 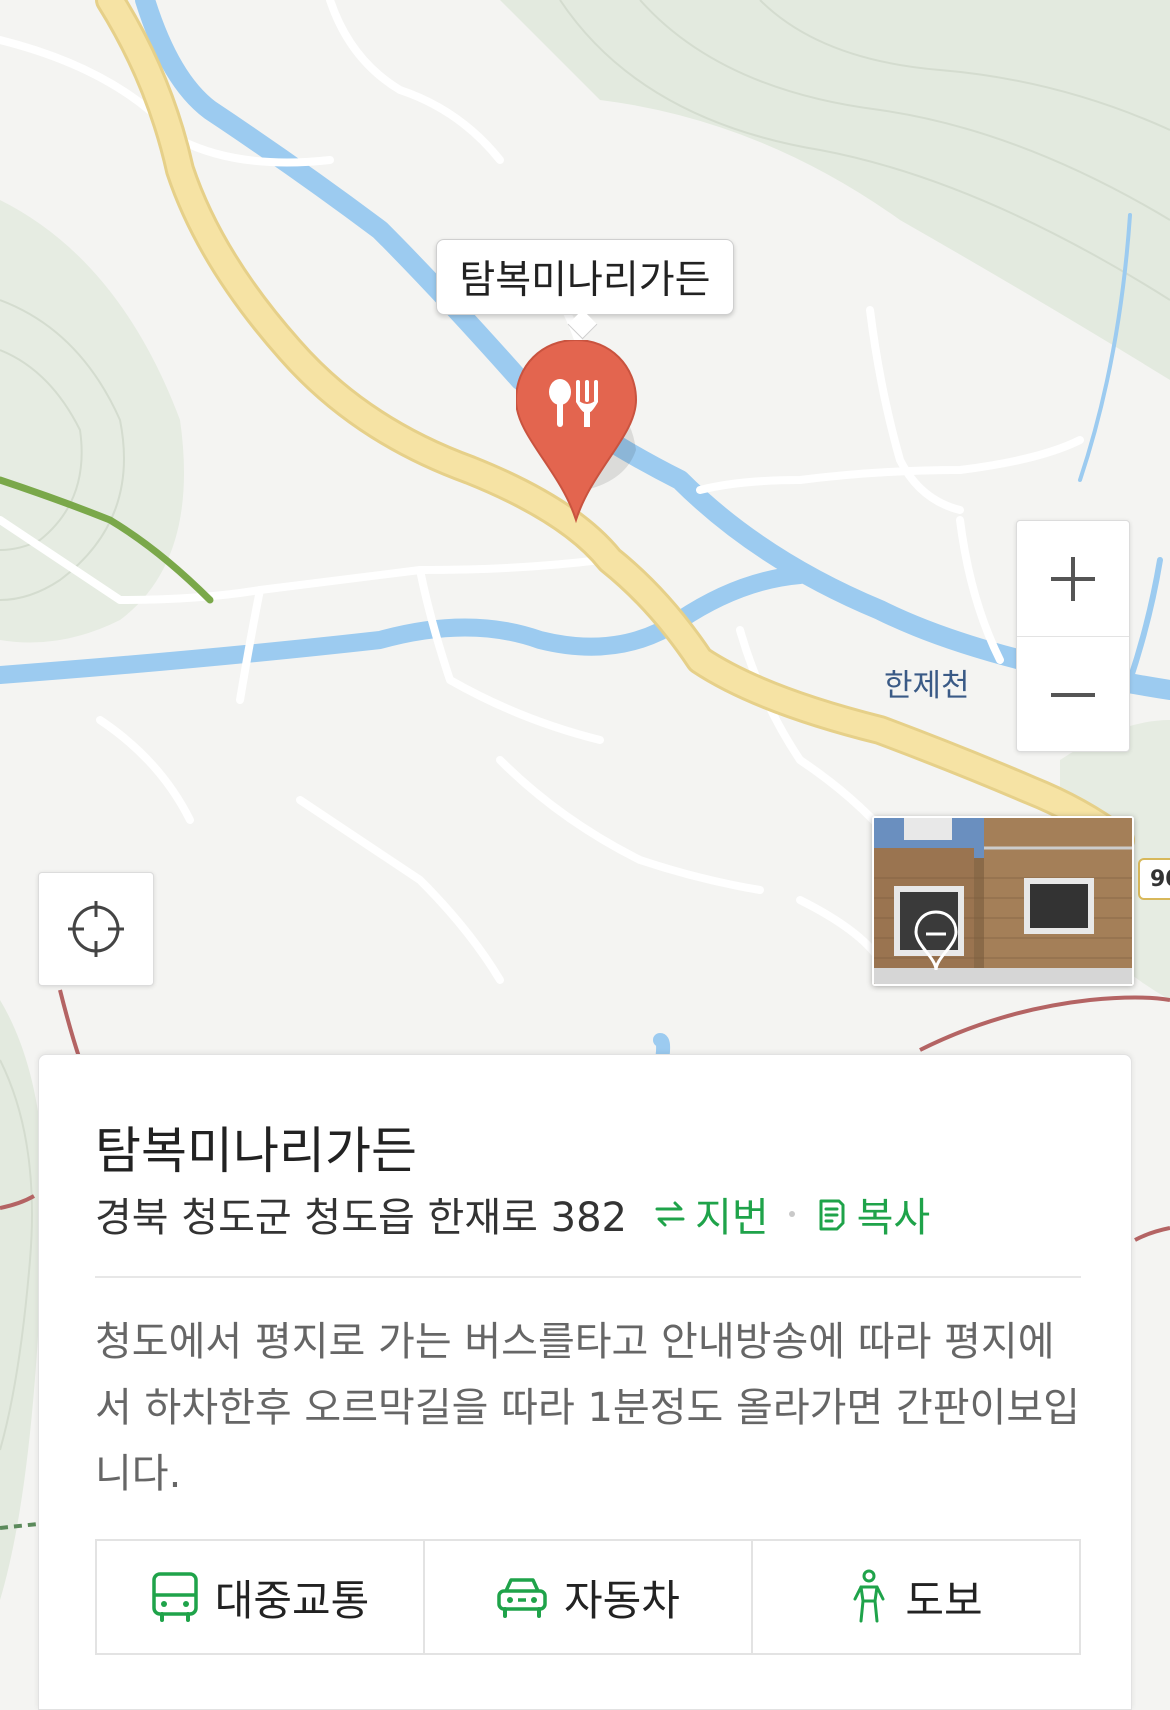 I want to click on zoom-control, so click(x=1073, y=636).